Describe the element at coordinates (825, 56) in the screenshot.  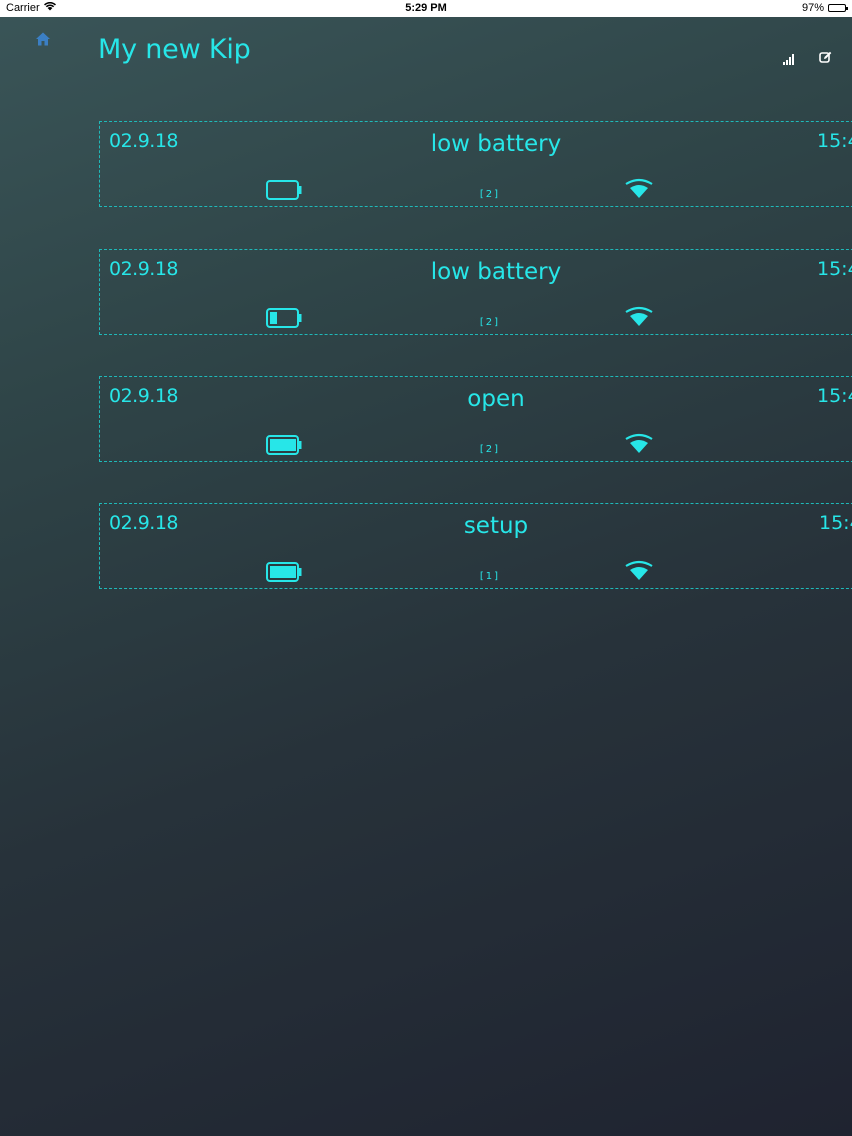
I see `edit-icon` at that location.